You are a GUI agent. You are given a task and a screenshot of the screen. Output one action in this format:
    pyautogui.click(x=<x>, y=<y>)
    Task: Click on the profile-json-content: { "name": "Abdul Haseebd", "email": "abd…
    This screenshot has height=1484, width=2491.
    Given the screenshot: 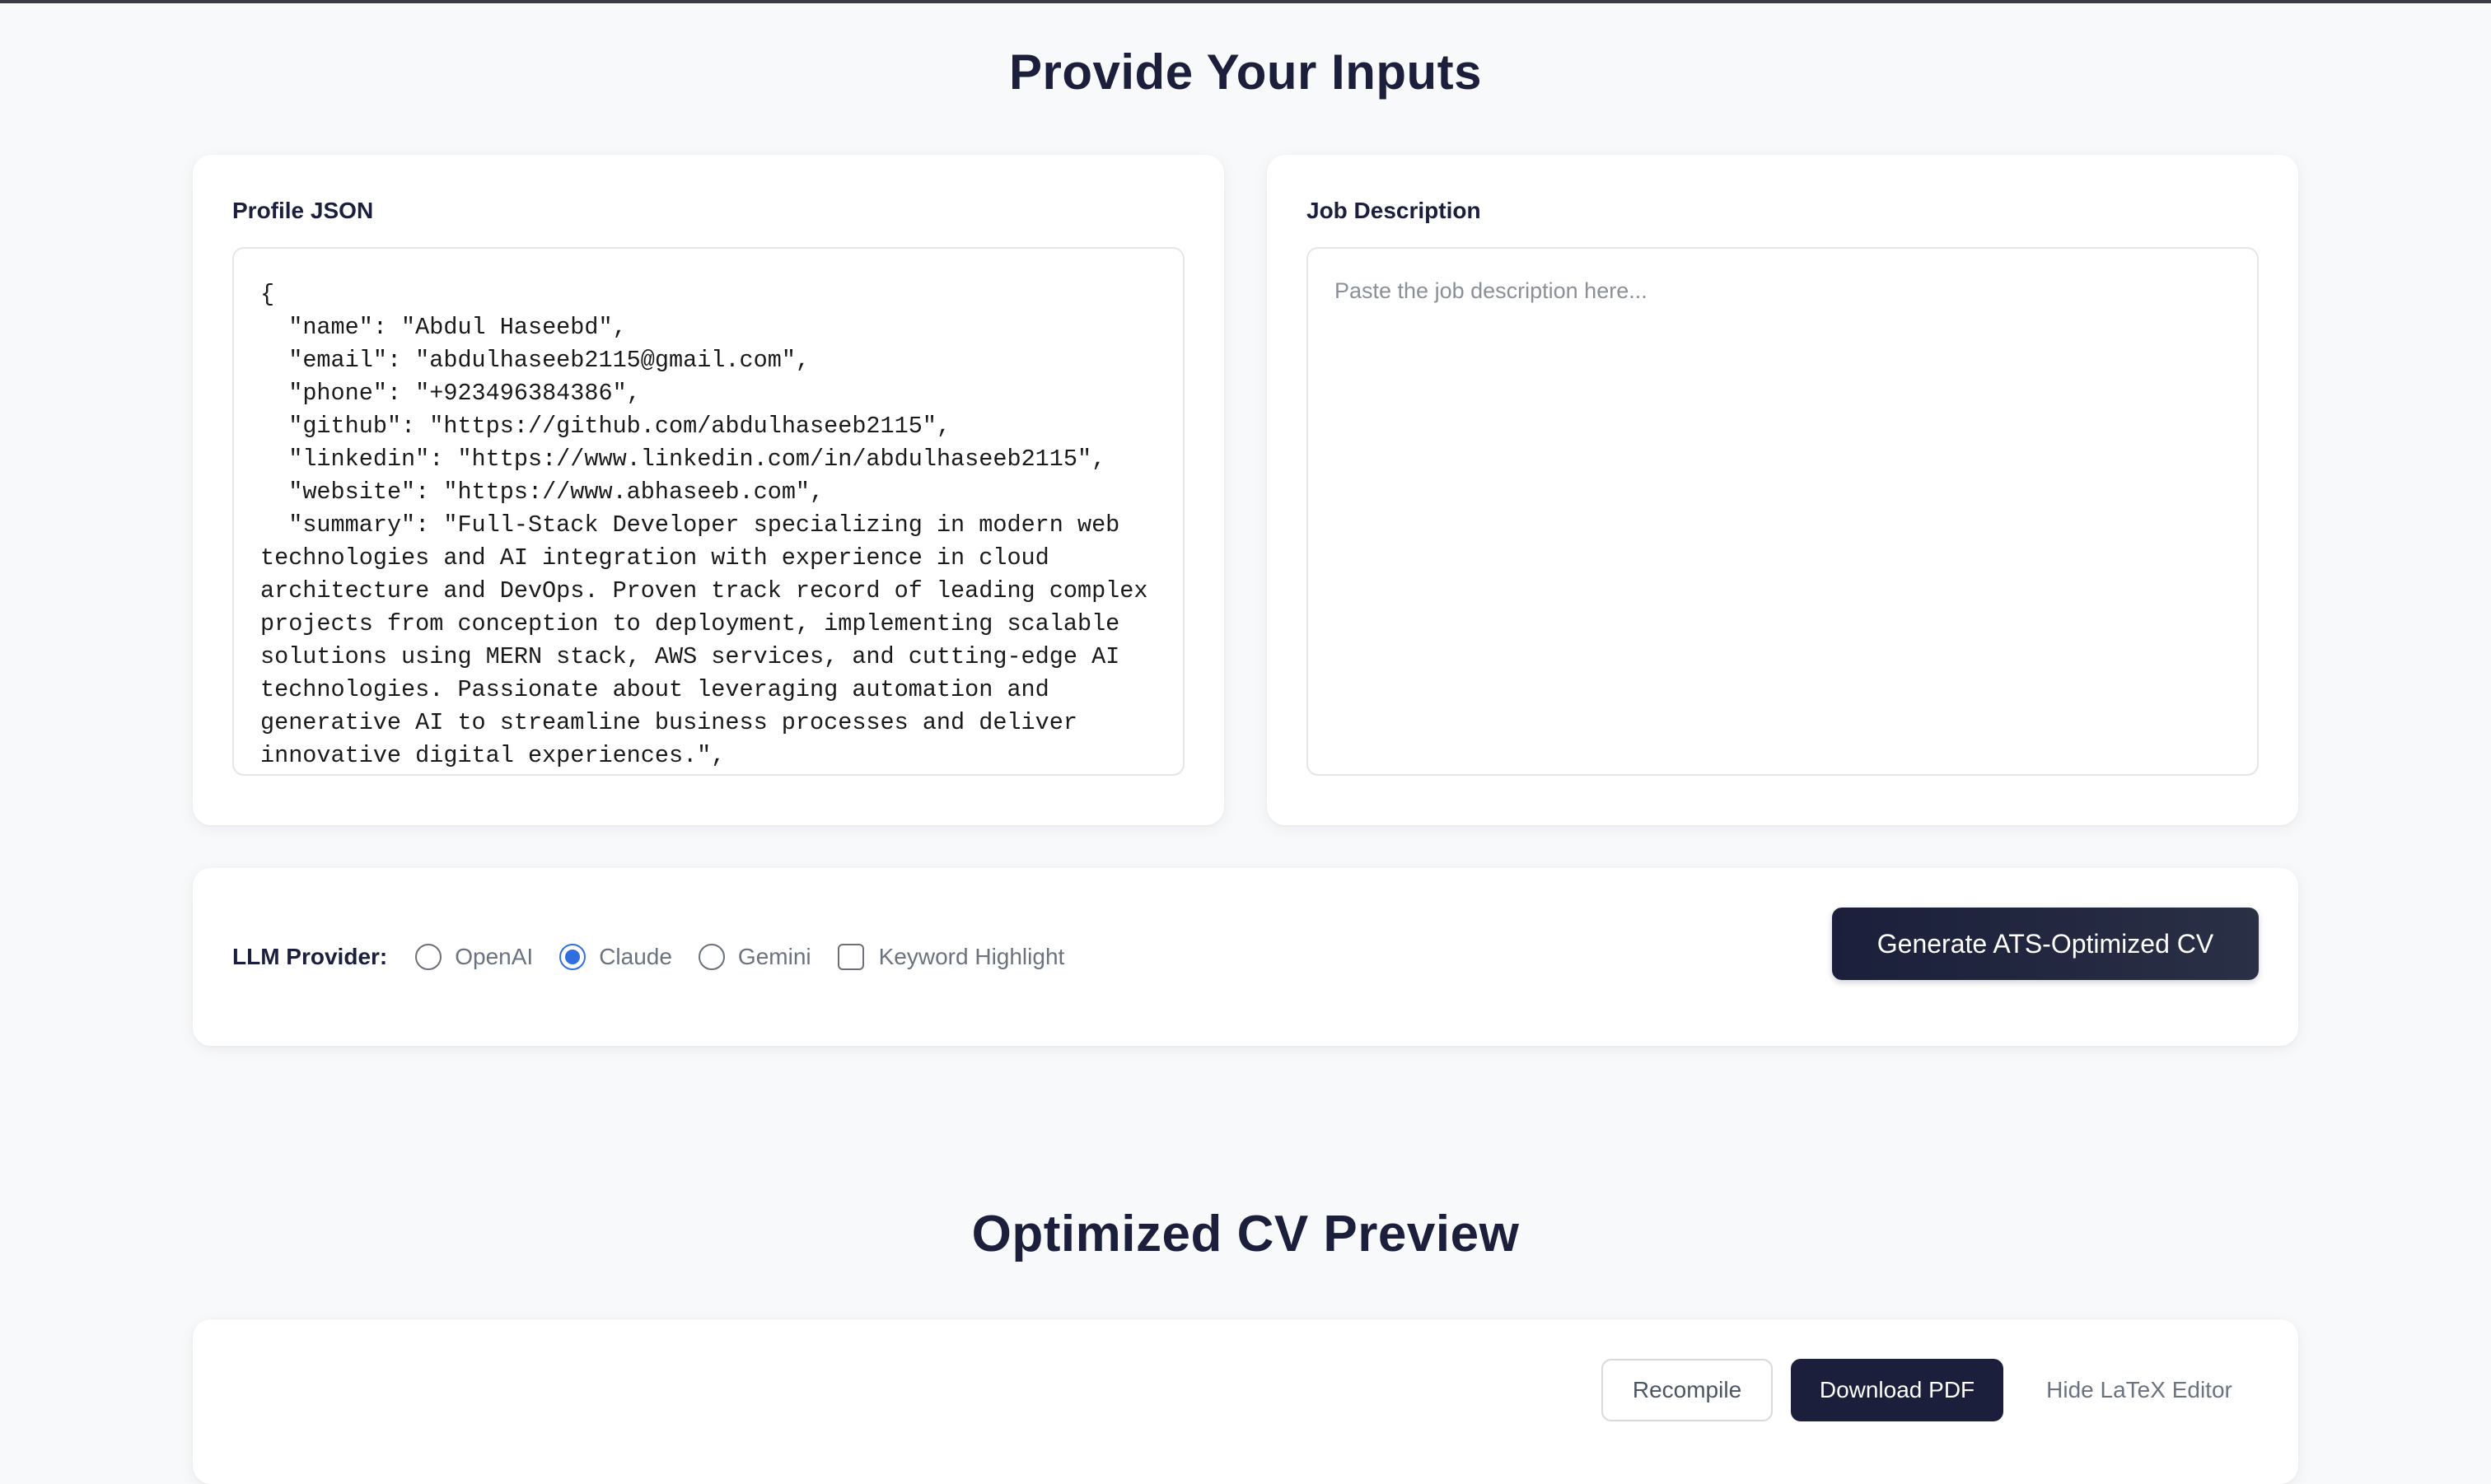 What is the action you would take?
    pyautogui.click(x=704, y=525)
    